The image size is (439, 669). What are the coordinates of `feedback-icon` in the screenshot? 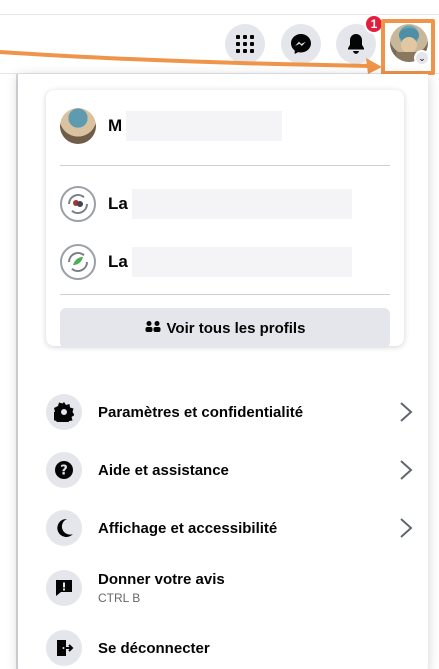 It's located at (64, 588).